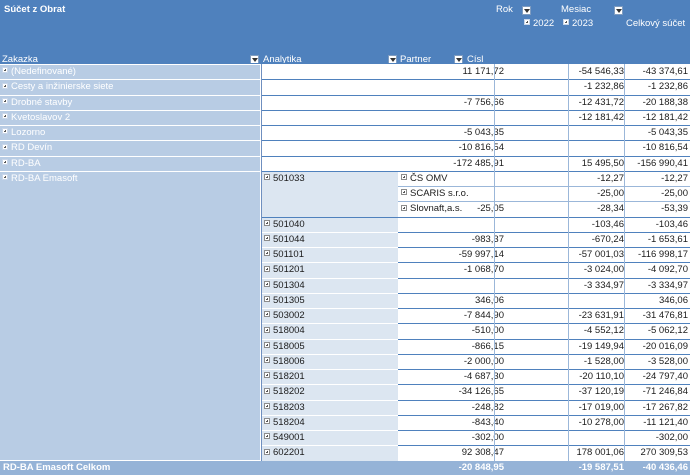 The width and height of the screenshot is (690, 475). I want to click on analytika-row: 549001, so click(329, 439).